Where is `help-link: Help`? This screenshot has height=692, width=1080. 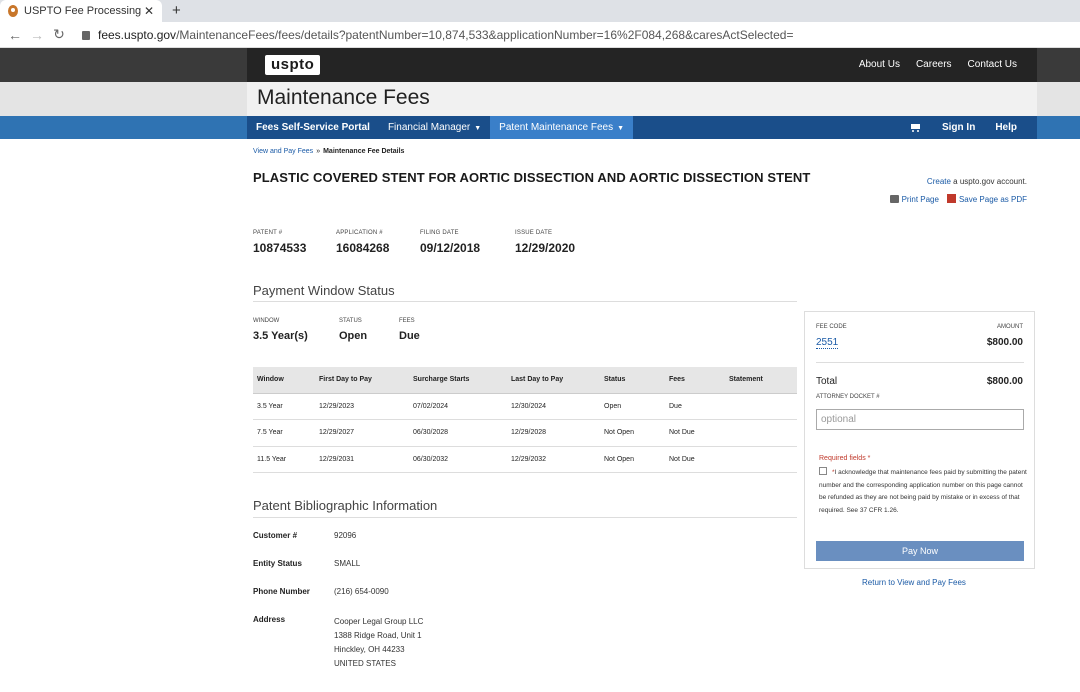
help-link: Help is located at coordinates (1006, 127).